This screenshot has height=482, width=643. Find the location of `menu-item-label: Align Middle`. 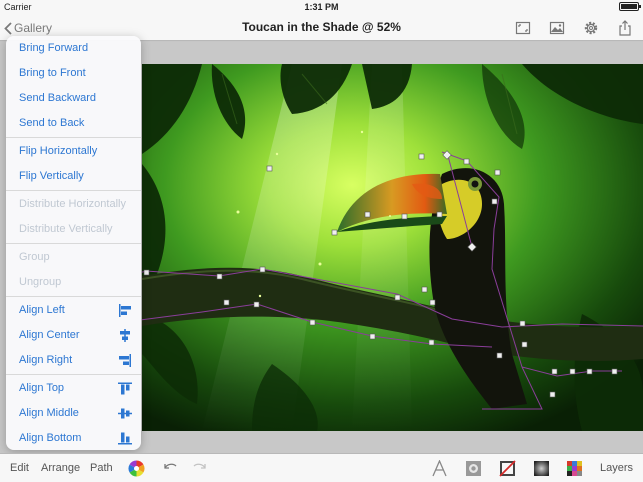

menu-item-label: Align Middle is located at coordinates (49, 413).